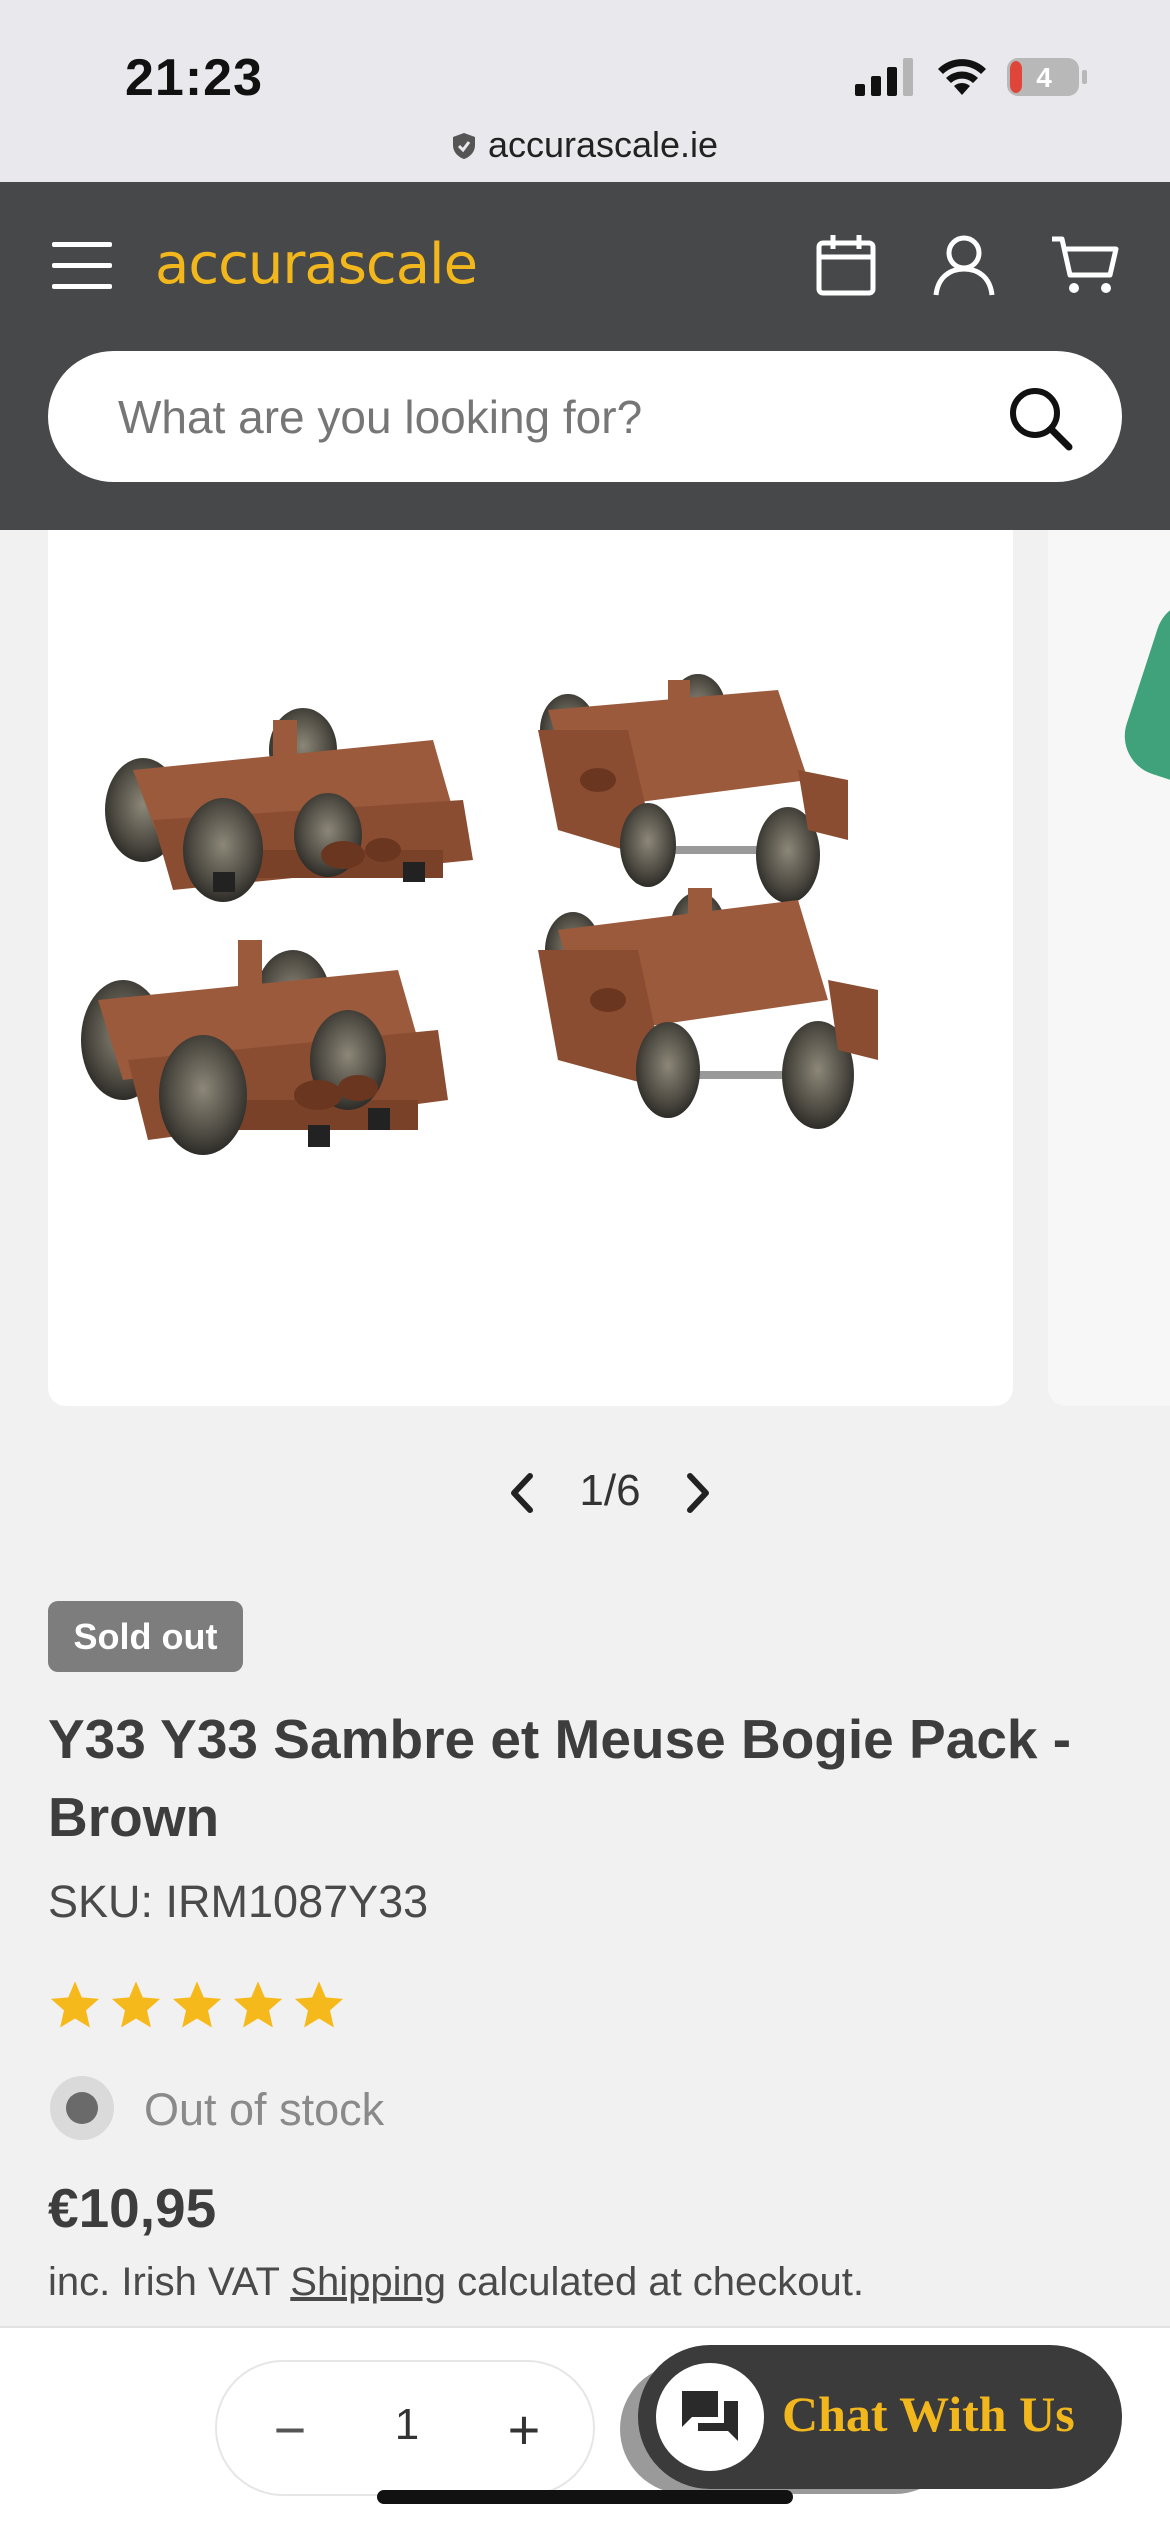 The width and height of the screenshot is (1170, 2532). What do you see at coordinates (194, 78) in the screenshot?
I see `status-time: 21:23` at bounding box center [194, 78].